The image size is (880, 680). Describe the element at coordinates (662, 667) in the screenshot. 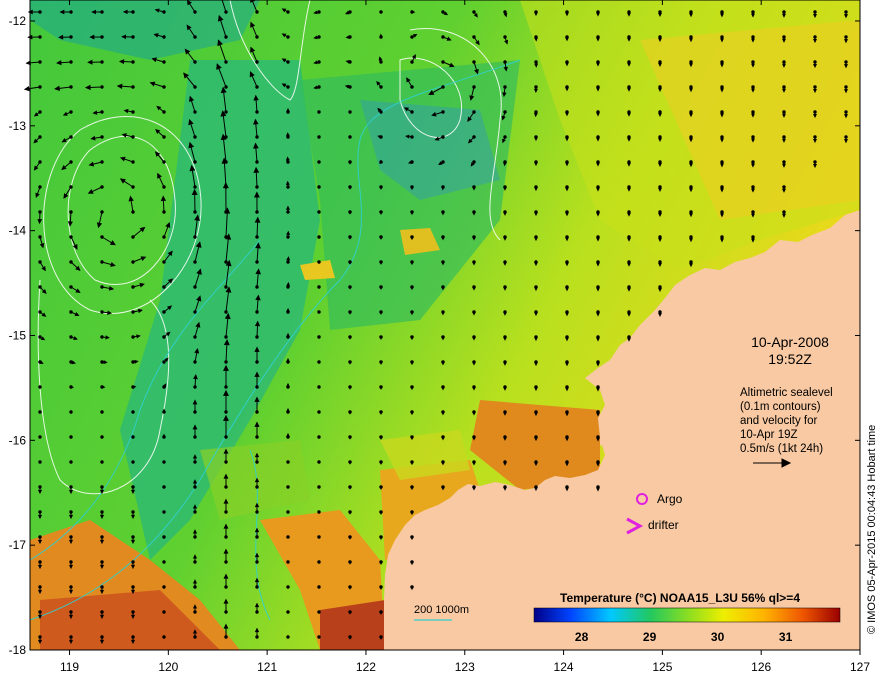

I see `lon-tick-label: 125` at that location.